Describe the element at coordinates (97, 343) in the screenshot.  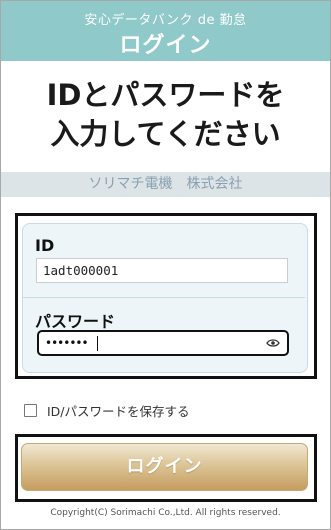
I see `text-caret` at that location.